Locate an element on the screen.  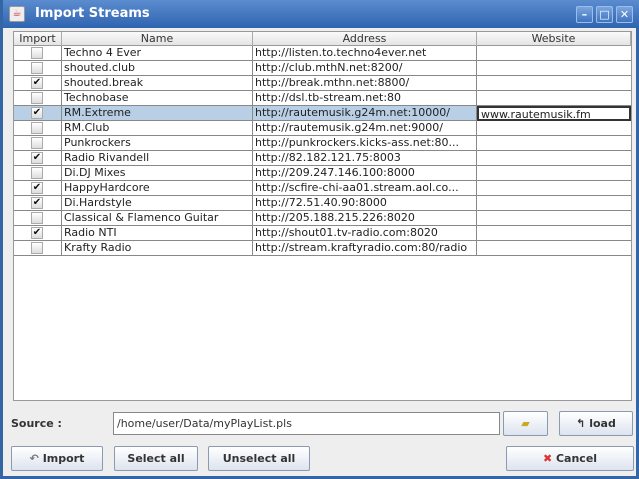
maximize-button: □ is located at coordinates (604, 14).